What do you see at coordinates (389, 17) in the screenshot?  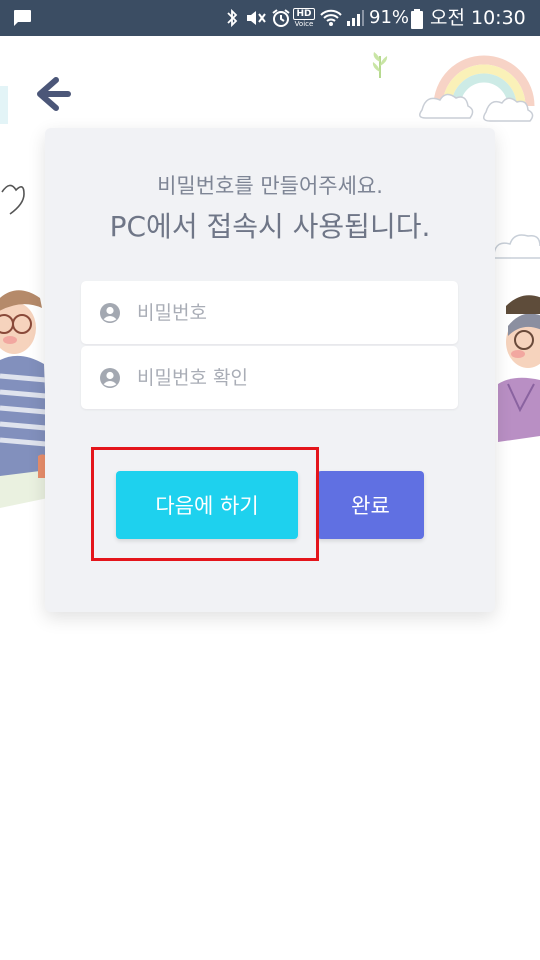 I see `battery-percent: 91%` at bounding box center [389, 17].